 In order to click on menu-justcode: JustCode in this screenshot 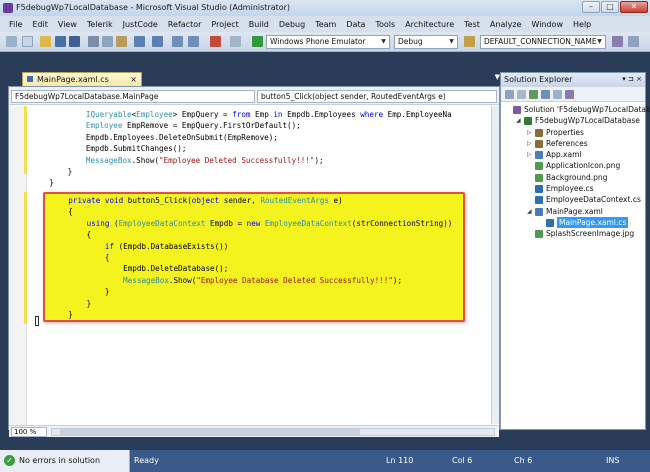, I will do `click(140, 24)`.